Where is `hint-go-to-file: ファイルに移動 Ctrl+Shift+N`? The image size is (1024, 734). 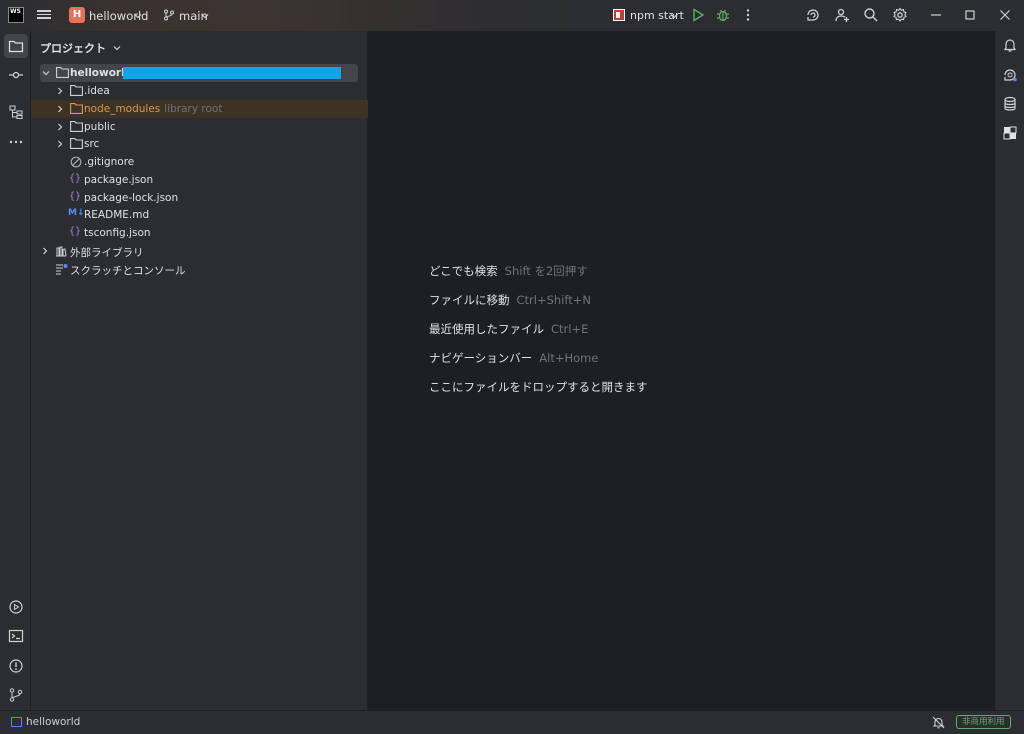 hint-go-to-file: ファイルに移動 Ctrl+Shift+N is located at coordinates (510, 300).